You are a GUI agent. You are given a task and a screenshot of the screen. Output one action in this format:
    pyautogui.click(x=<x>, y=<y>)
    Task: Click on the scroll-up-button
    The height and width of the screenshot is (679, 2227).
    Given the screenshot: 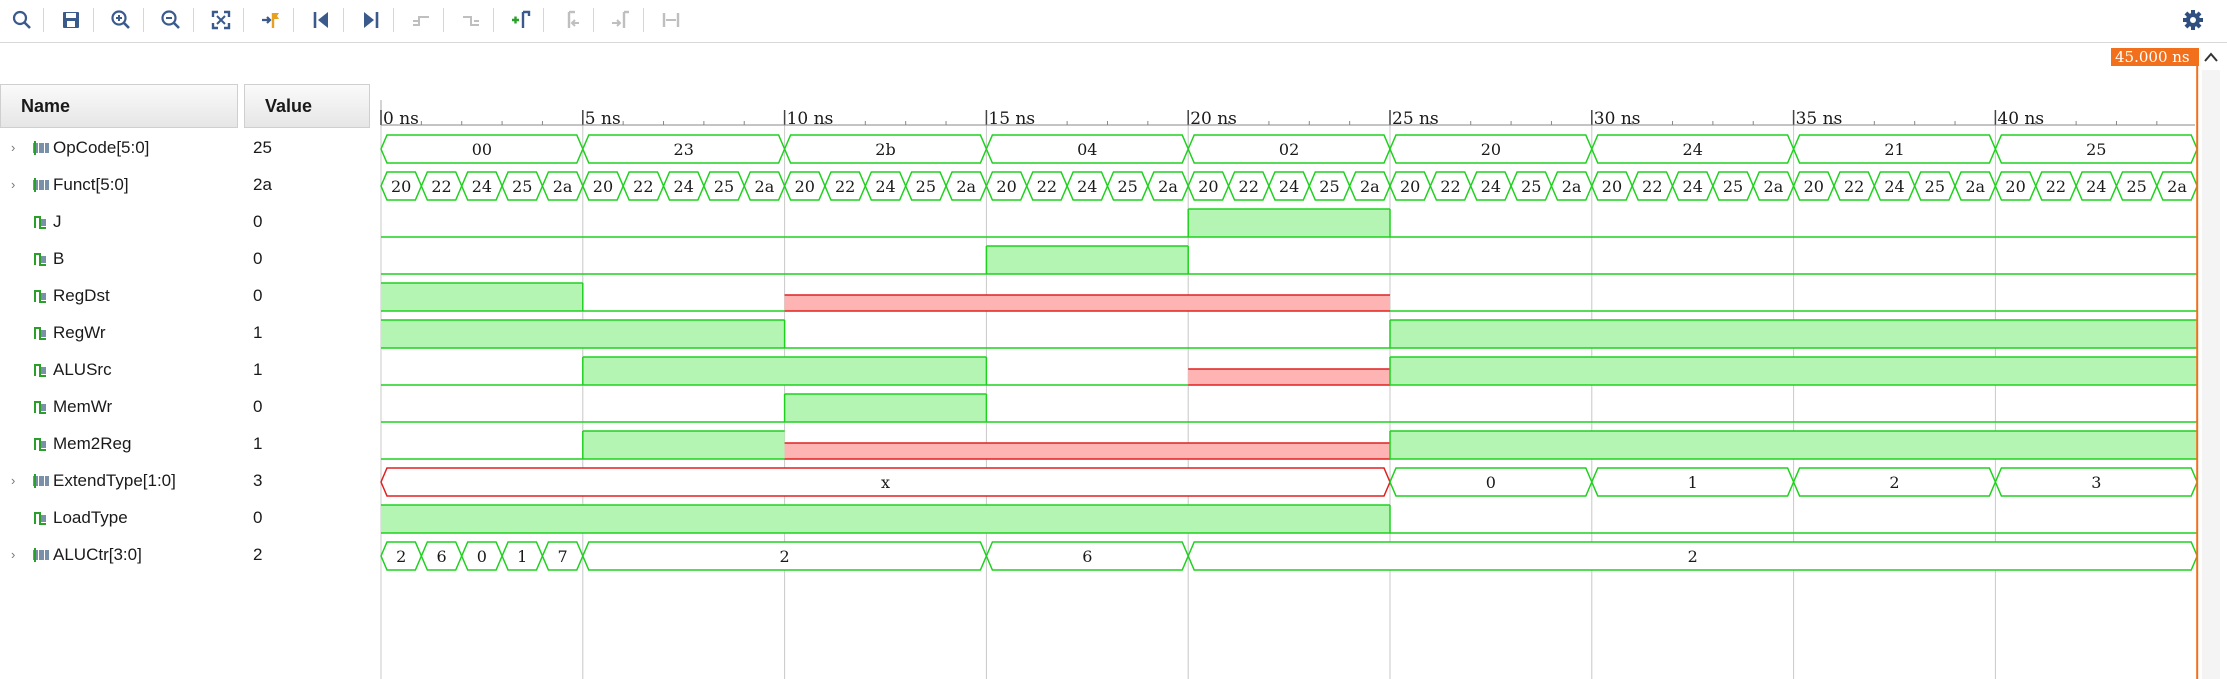 What is the action you would take?
    pyautogui.click(x=2211, y=57)
    